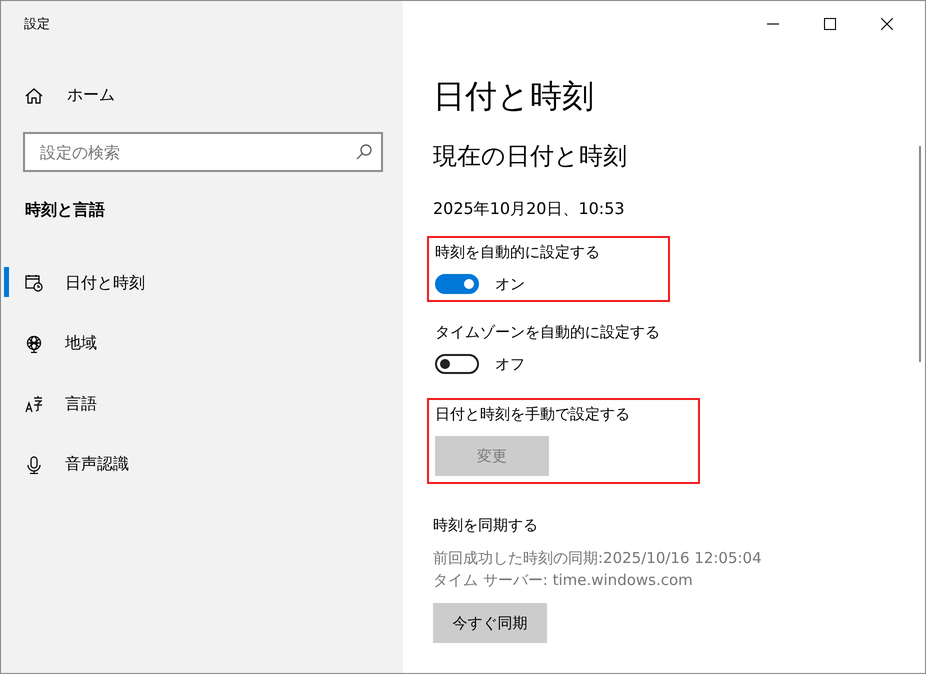  Describe the element at coordinates (510, 364) in the screenshot. I see `toggle-state: オフ` at that location.